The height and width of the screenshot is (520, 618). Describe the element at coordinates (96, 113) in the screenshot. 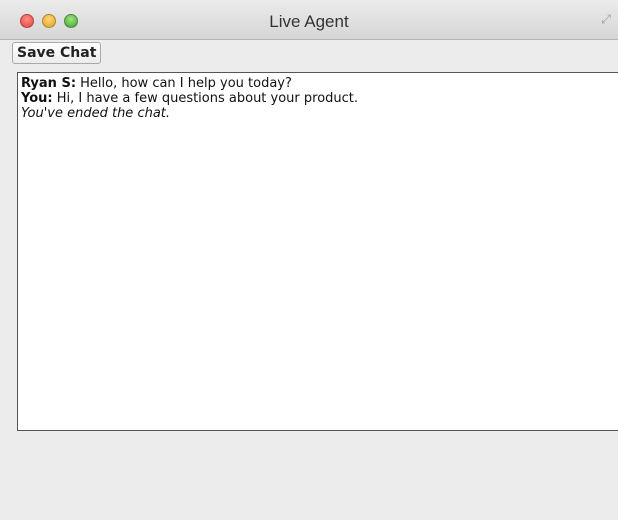

I see `chat-status-message: You've ended the chat.` at that location.